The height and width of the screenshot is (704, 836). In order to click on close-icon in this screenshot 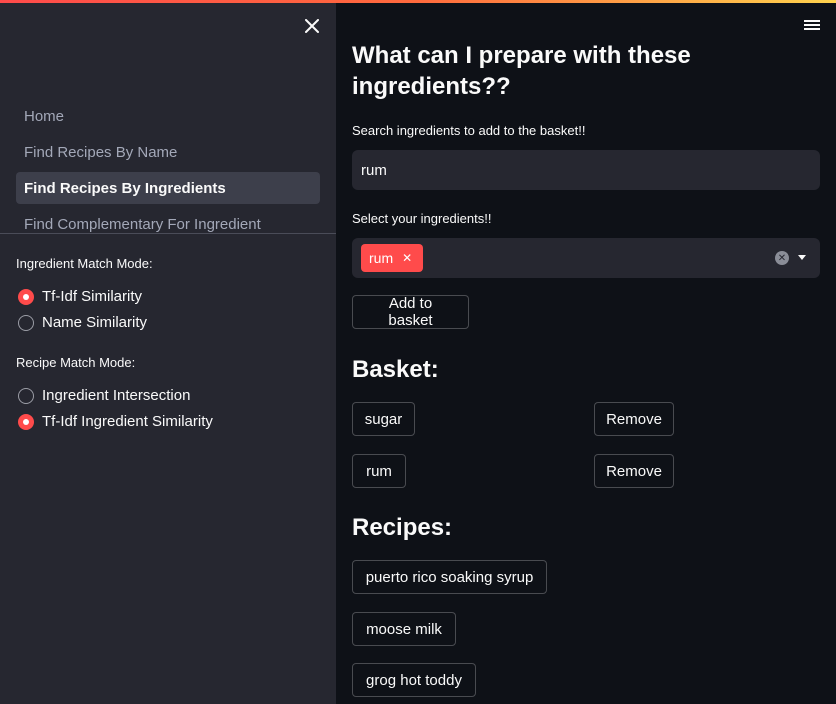, I will do `click(312, 26)`.